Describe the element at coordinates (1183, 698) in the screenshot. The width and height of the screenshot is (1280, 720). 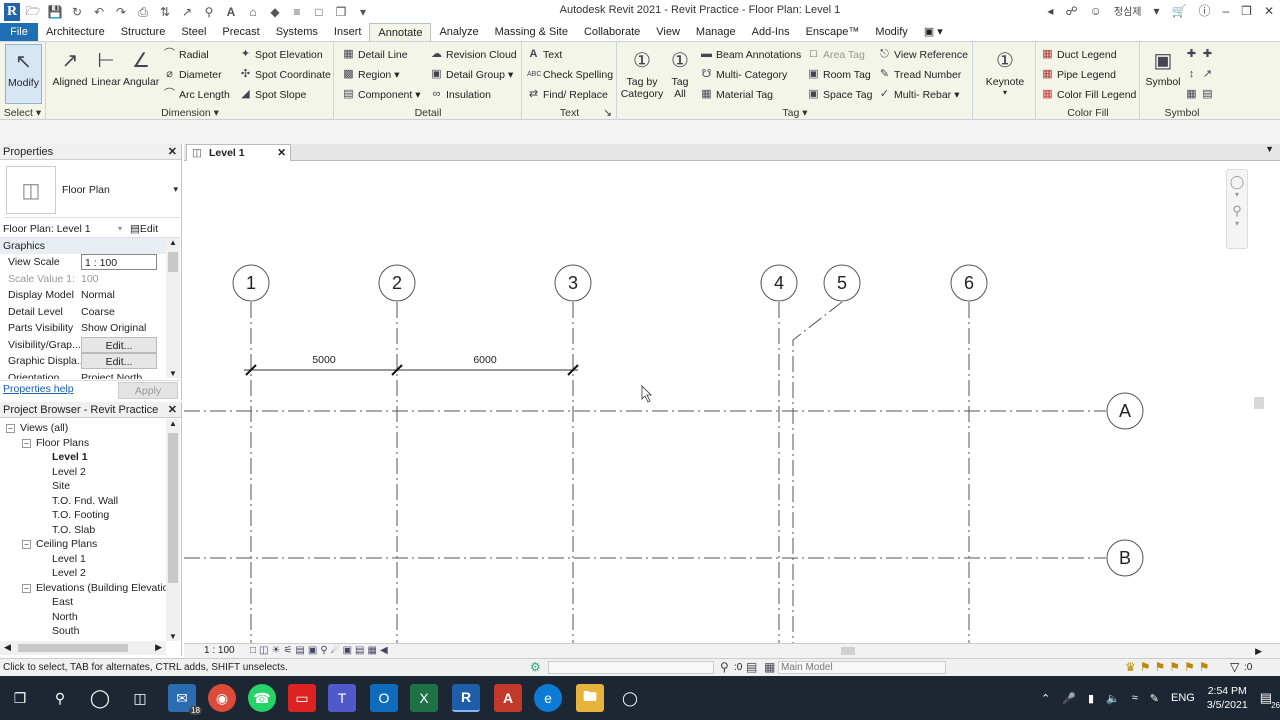
I see `language-indicator: ENG` at that location.